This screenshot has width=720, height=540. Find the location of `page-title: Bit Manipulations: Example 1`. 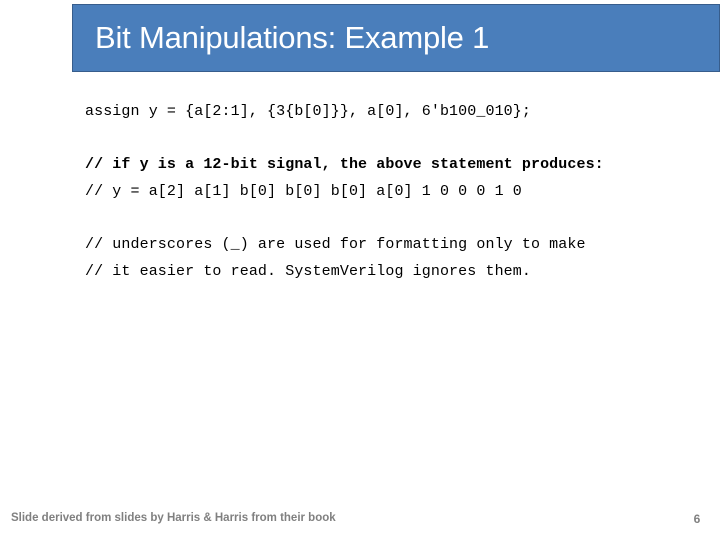

page-title: Bit Manipulations: Example 1 is located at coordinates (292, 37).